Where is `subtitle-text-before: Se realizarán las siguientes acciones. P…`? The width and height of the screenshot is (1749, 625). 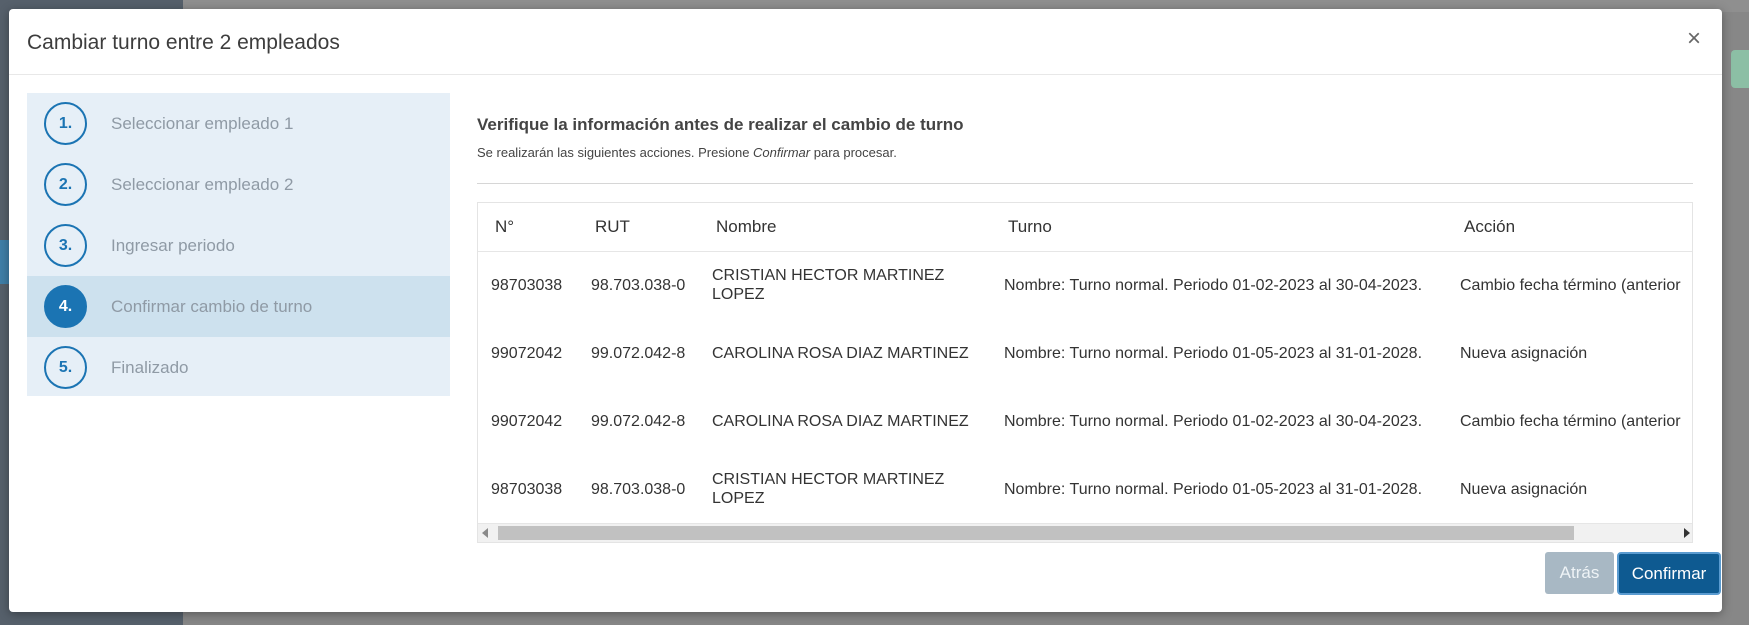
subtitle-text-before: Se realizarán las siguientes acciones. P… is located at coordinates (615, 152).